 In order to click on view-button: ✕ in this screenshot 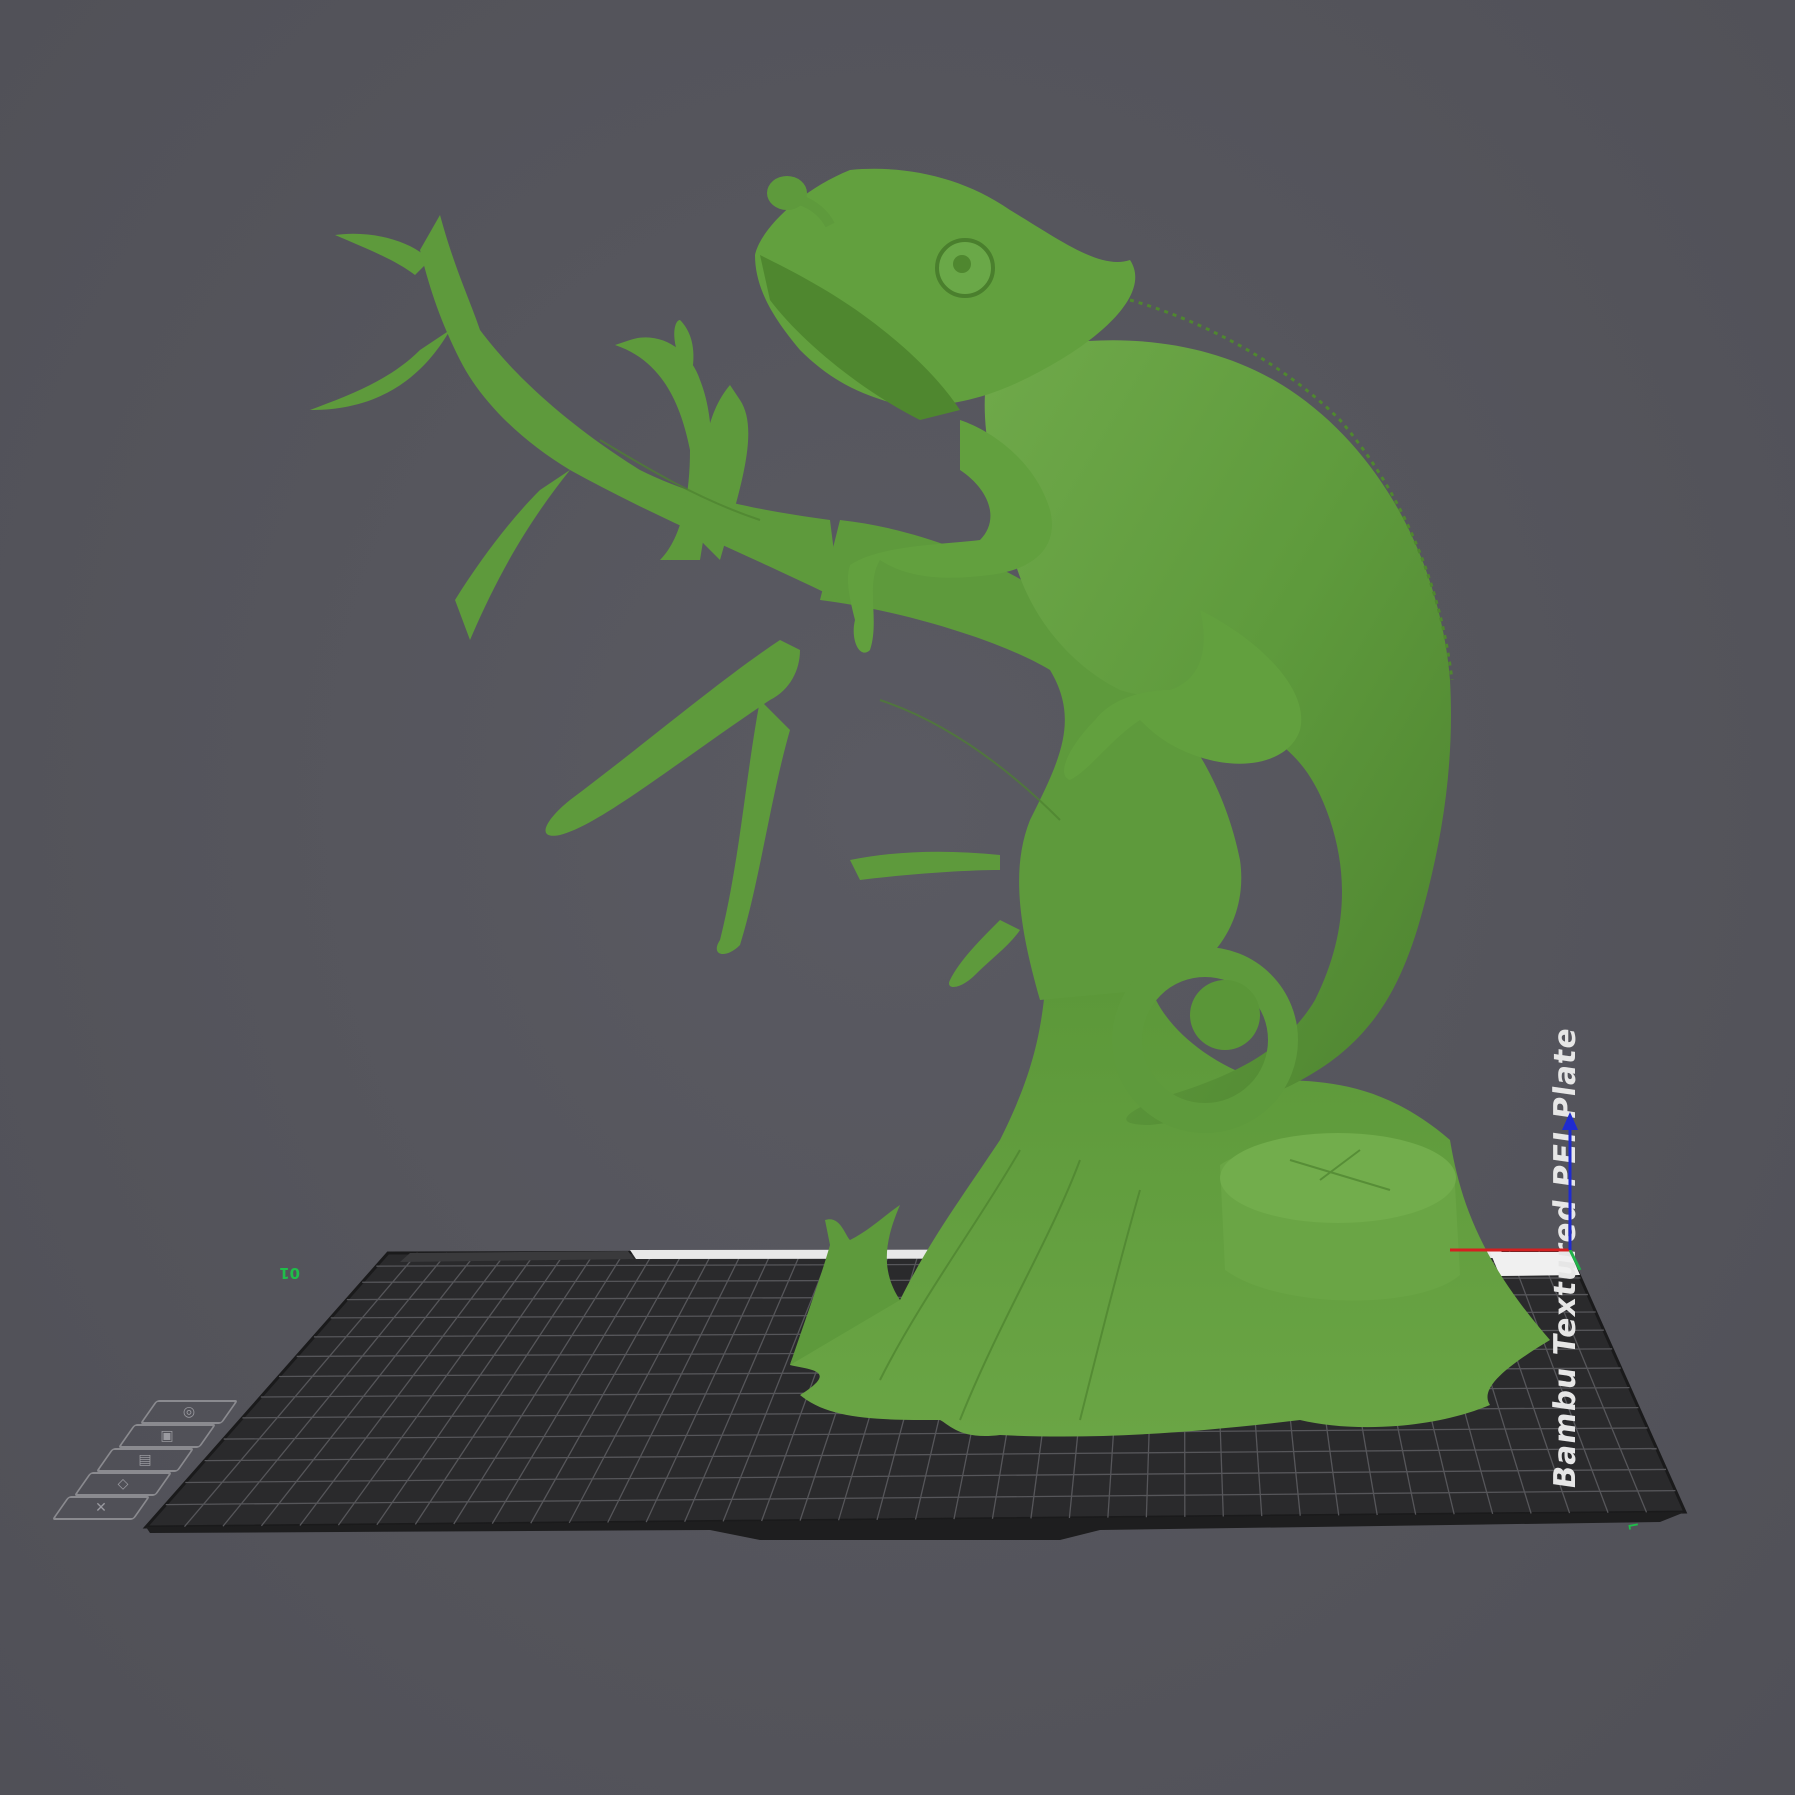, I will do `click(101, 1508)`.